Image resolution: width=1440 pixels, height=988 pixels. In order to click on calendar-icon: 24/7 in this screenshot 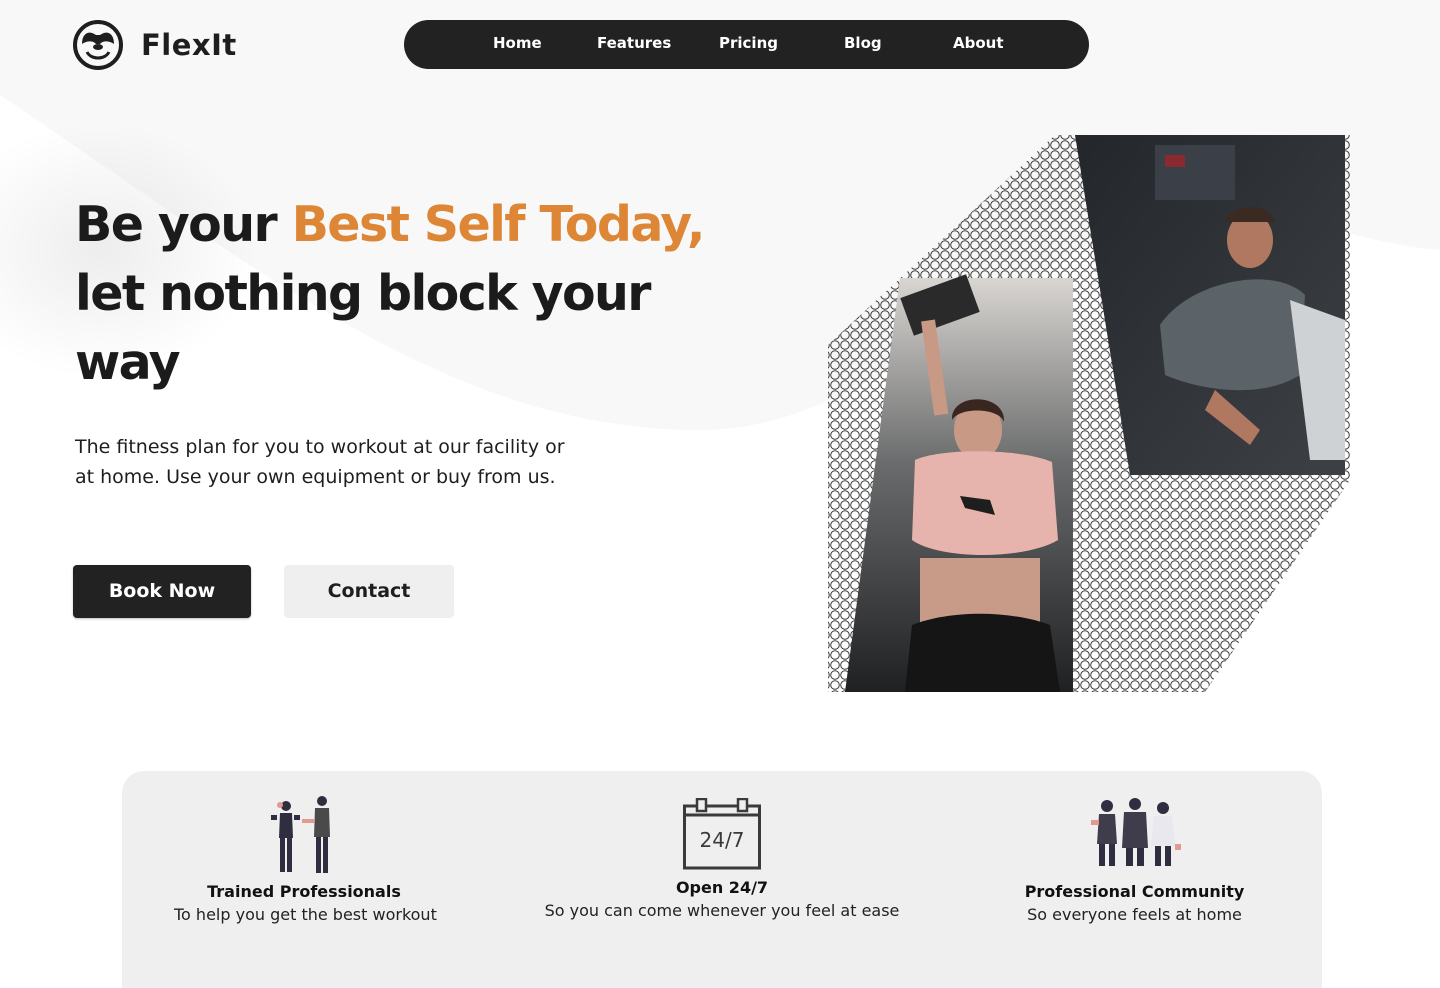, I will do `click(722, 834)`.